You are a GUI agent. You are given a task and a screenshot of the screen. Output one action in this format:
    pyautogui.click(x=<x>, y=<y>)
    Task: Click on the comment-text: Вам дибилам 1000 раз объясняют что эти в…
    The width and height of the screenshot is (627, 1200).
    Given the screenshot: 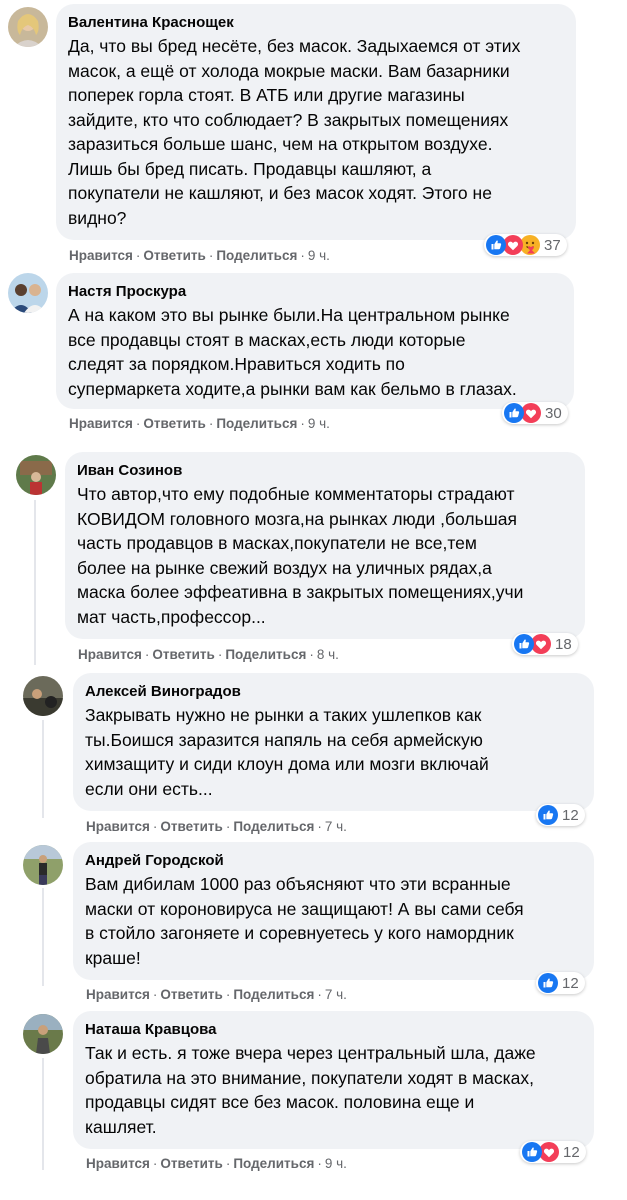 What is the action you would take?
    pyautogui.click(x=304, y=921)
    